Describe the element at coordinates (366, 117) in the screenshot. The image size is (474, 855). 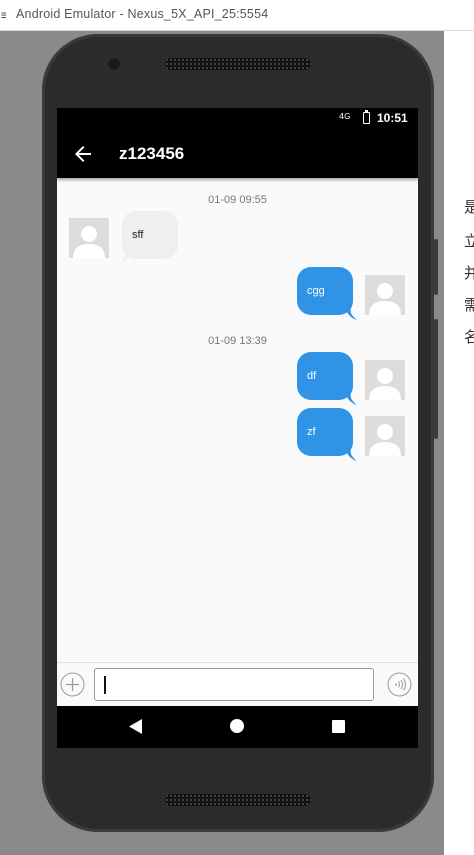
I see `battery-icon` at that location.